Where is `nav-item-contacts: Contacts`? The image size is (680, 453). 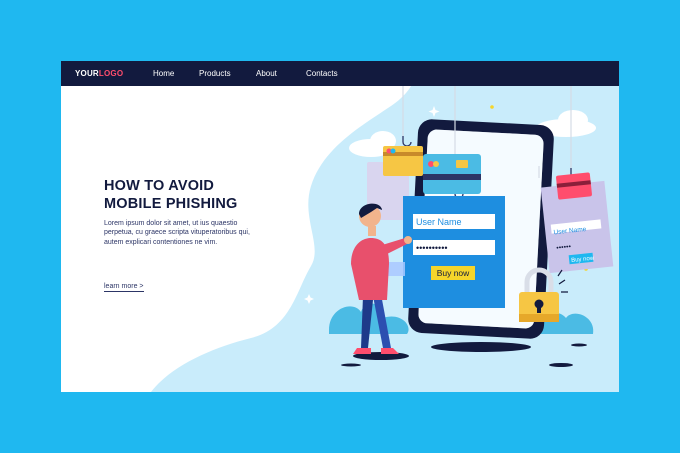 nav-item-contacts: Contacts is located at coordinates (322, 73).